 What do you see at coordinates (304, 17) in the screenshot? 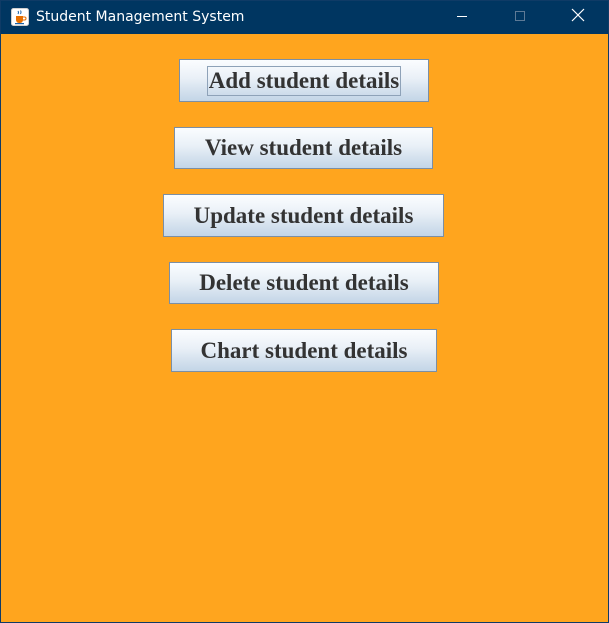
I see `title-bar: Student Management System` at bounding box center [304, 17].